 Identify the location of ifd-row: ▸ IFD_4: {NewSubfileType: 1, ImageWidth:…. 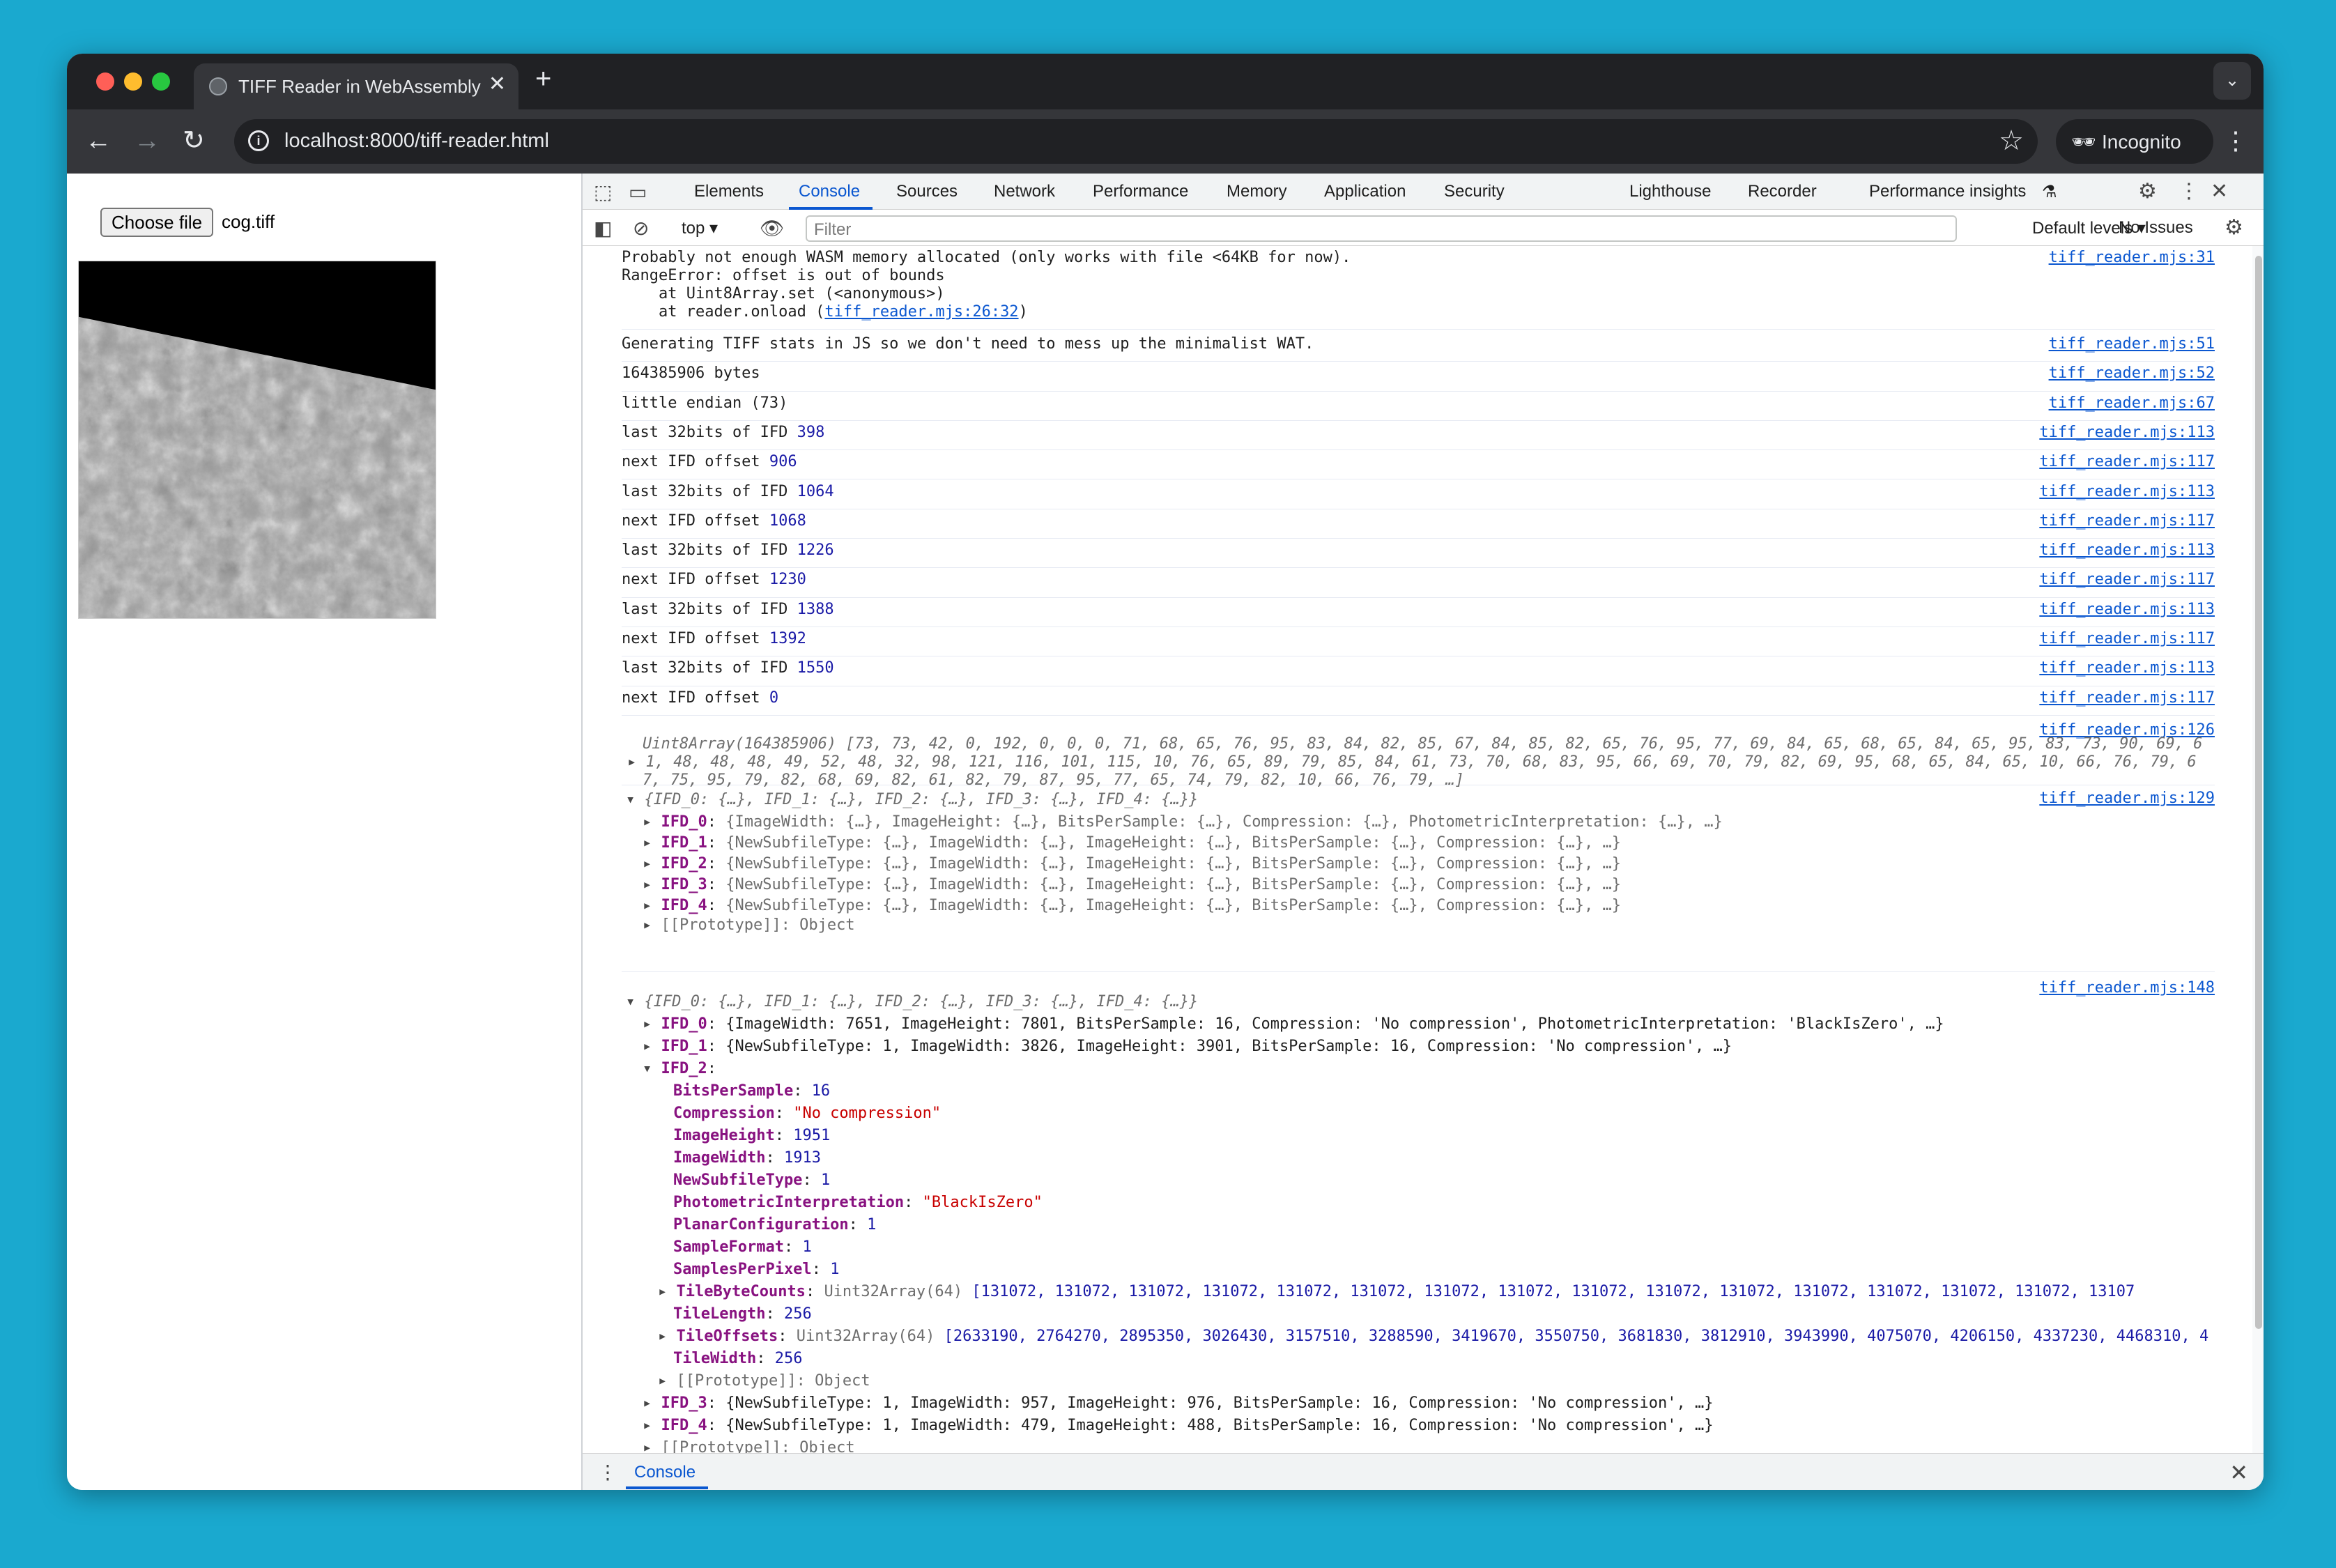
(1178, 1425).